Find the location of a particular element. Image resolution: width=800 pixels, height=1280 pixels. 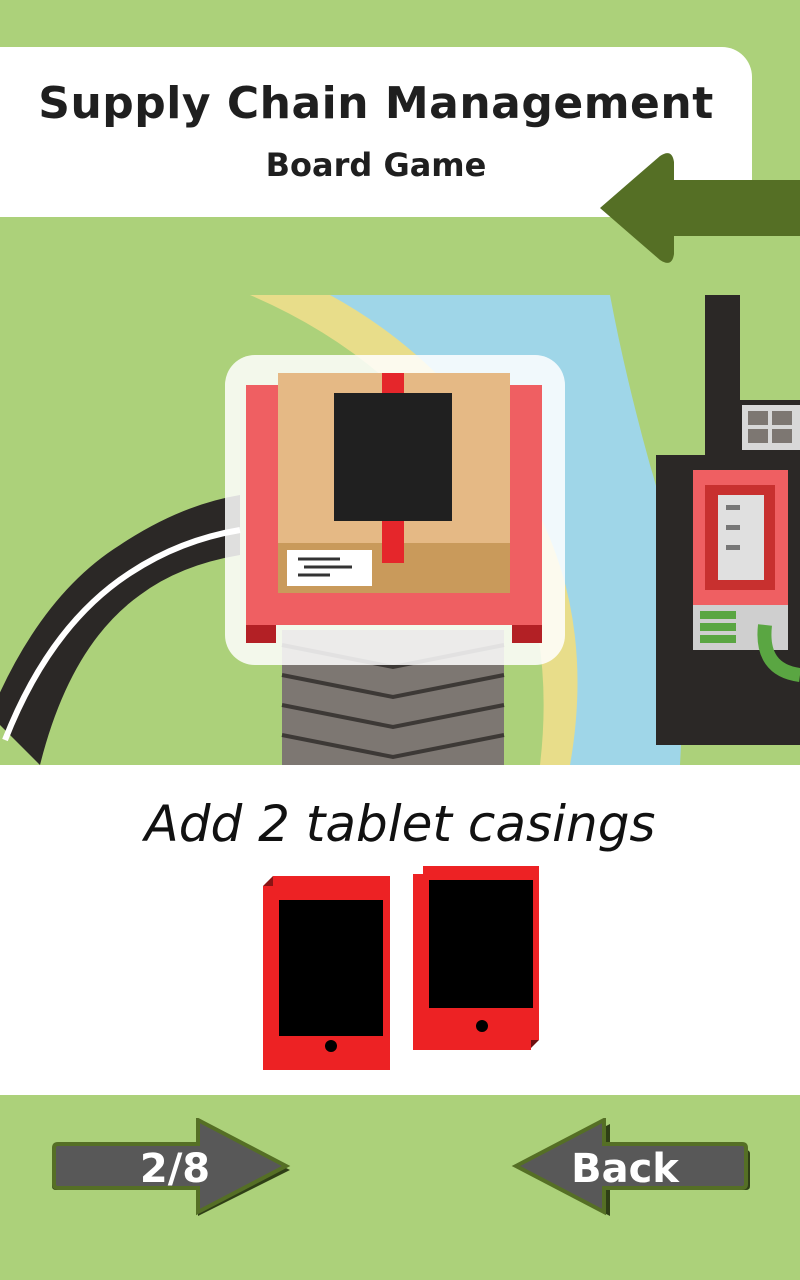

card-instruction: Add 2 tablet casings is located at coordinates (400, 824).